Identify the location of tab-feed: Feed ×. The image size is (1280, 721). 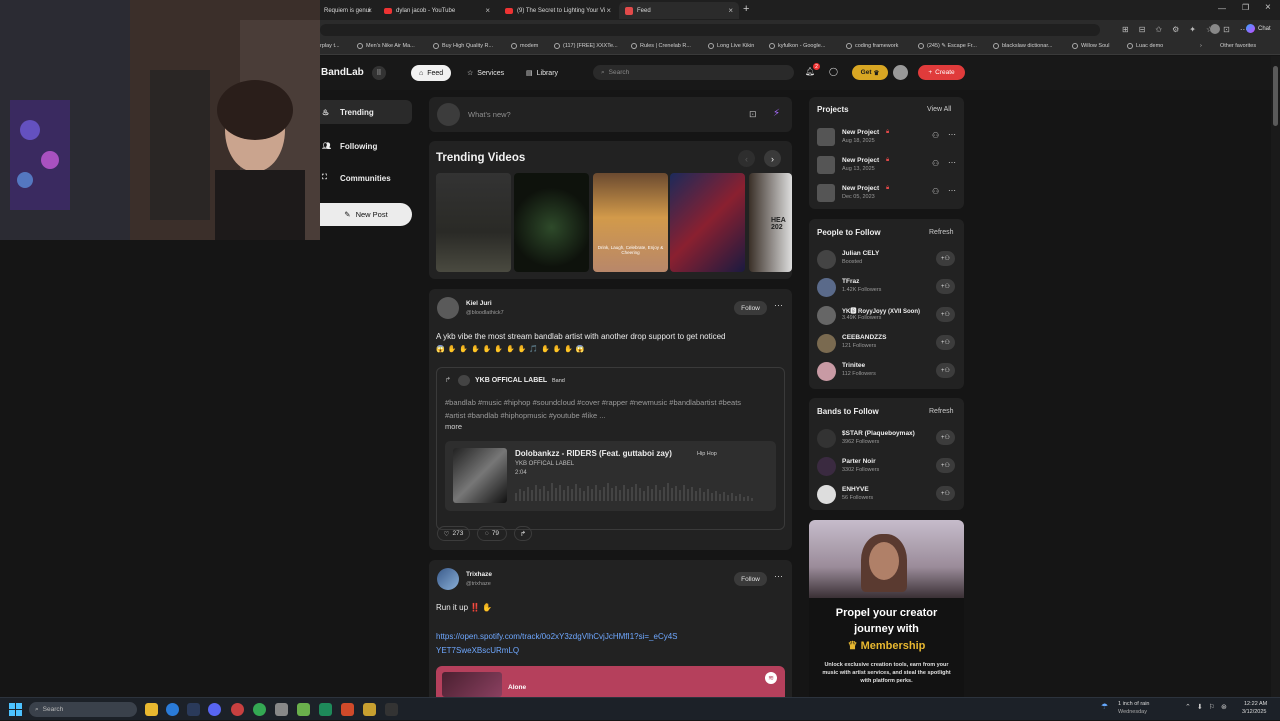
(679, 10).